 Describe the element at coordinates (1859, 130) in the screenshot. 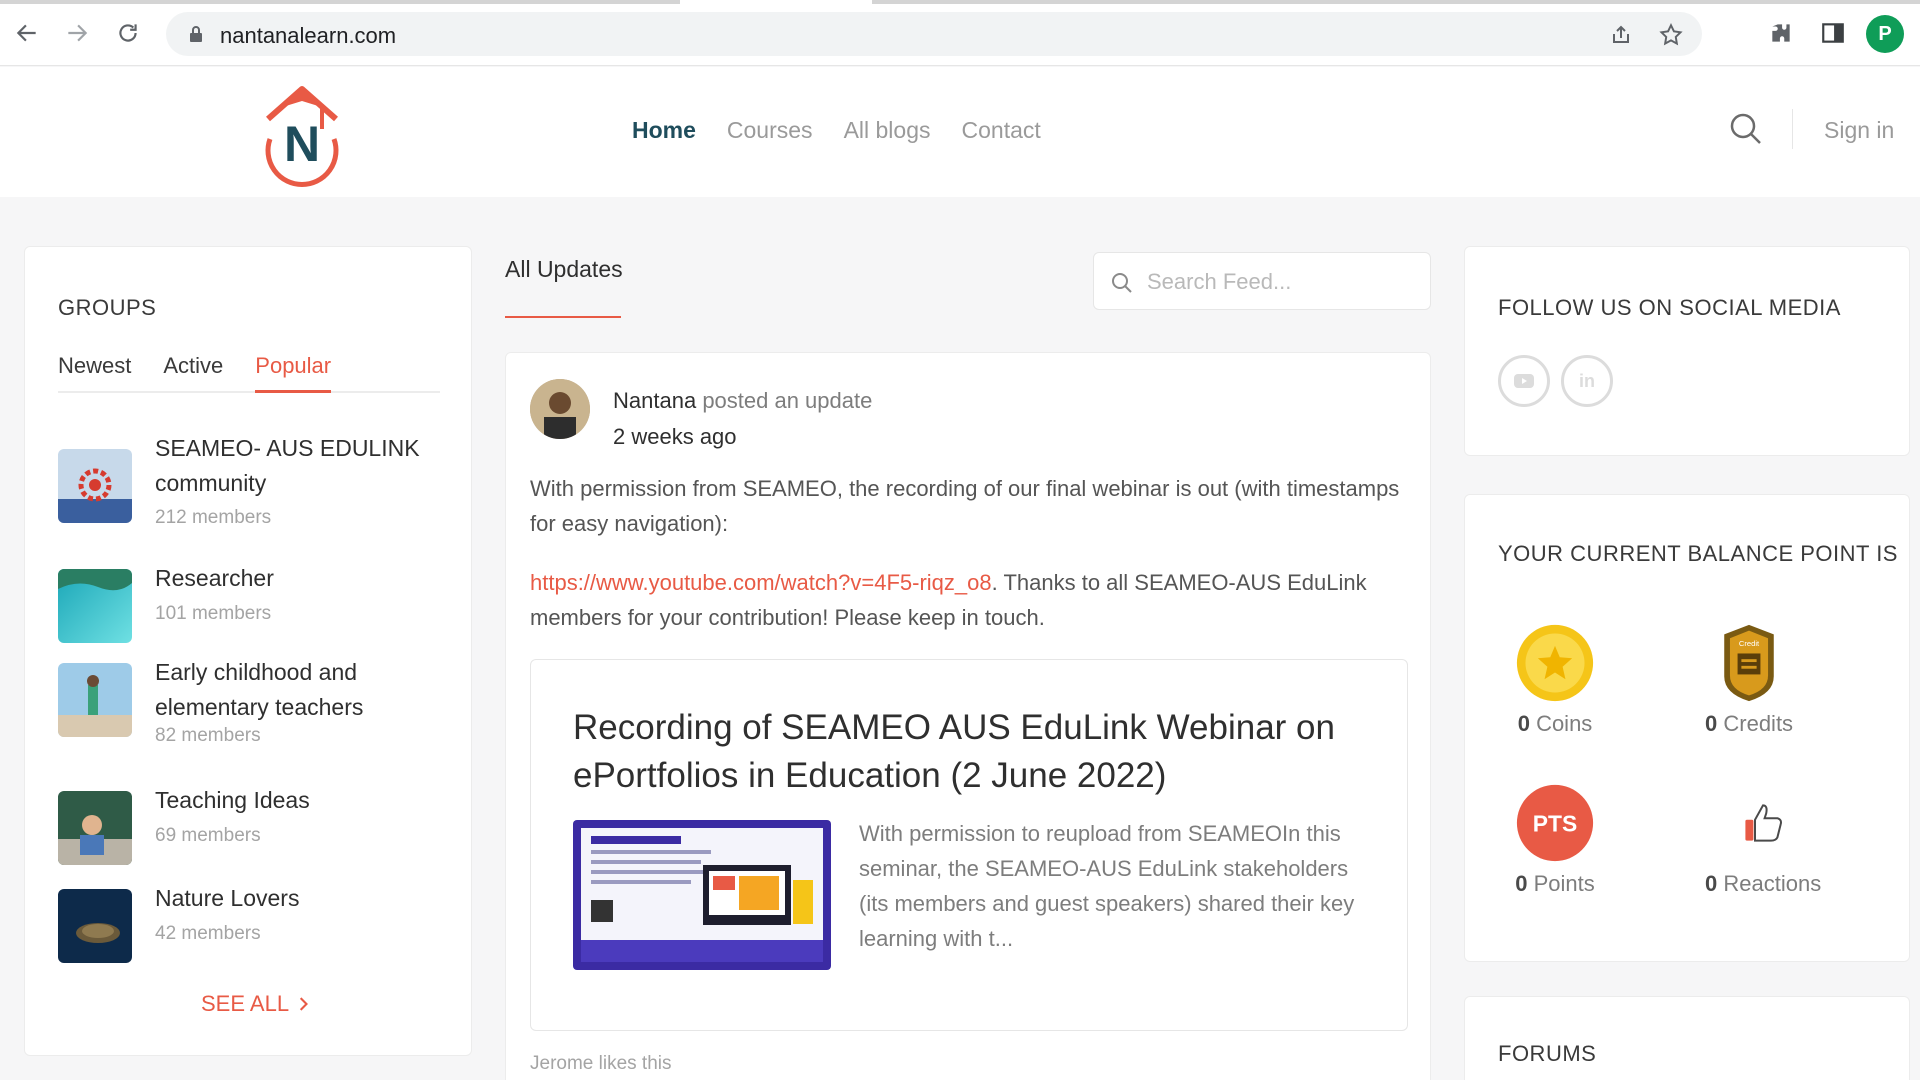

I see `sign-in-link: Sign in` at that location.